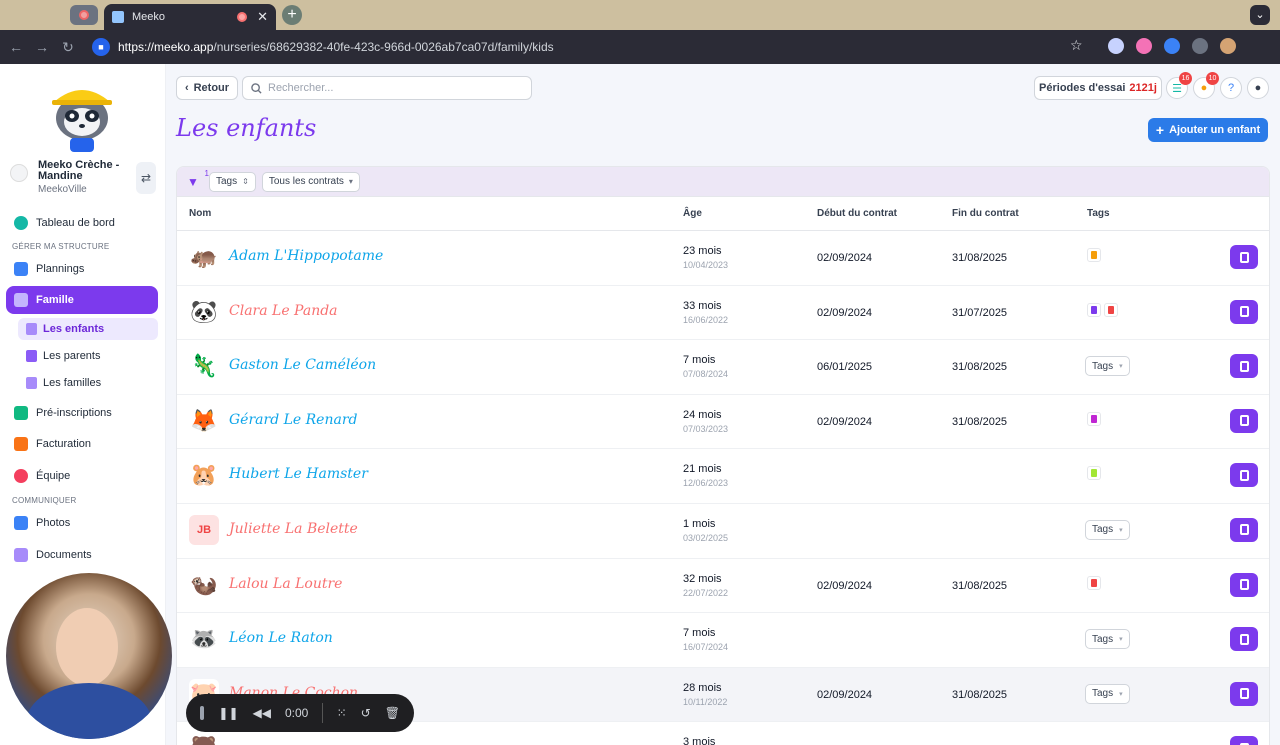 This screenshot has width=1280, height=745. Describe the element at coordinates (388, 88) in the screenshot. I see `search-input` at that location.